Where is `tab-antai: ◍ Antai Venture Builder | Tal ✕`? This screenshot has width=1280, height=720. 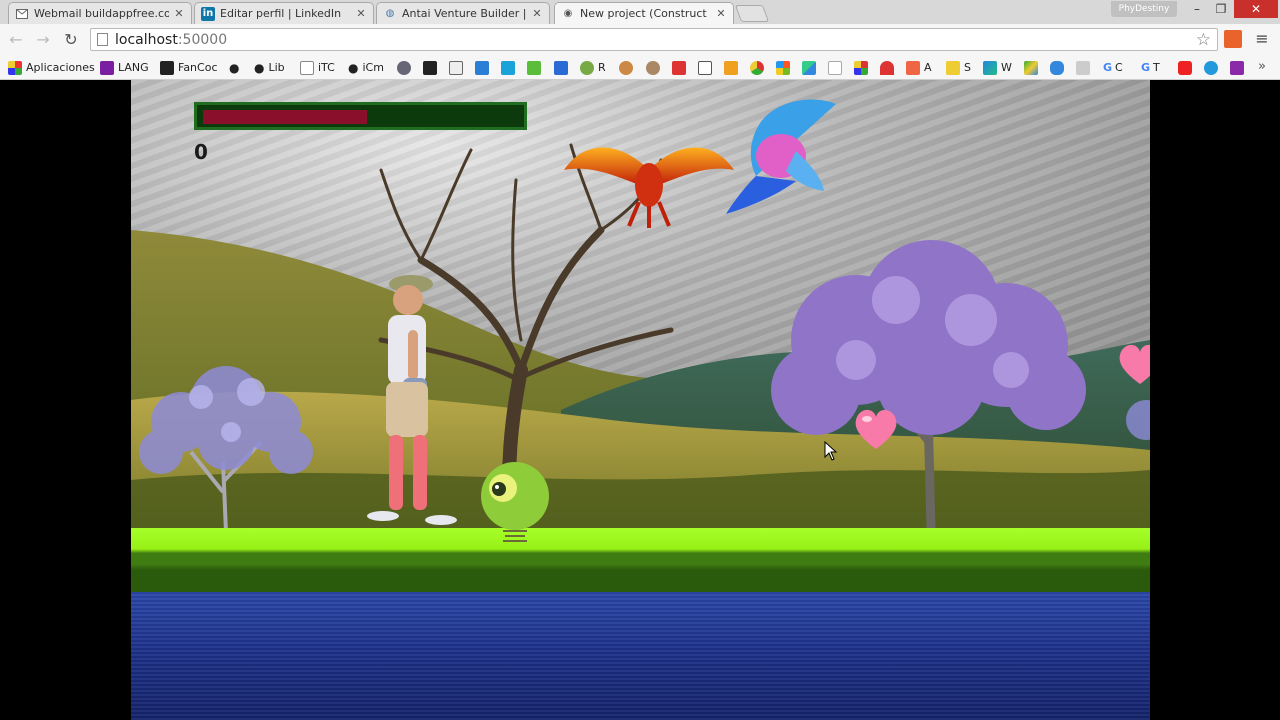 tab-antai: ◍ Antai Venture Builder | Tal ✕ is located at coordinates (463, 13).